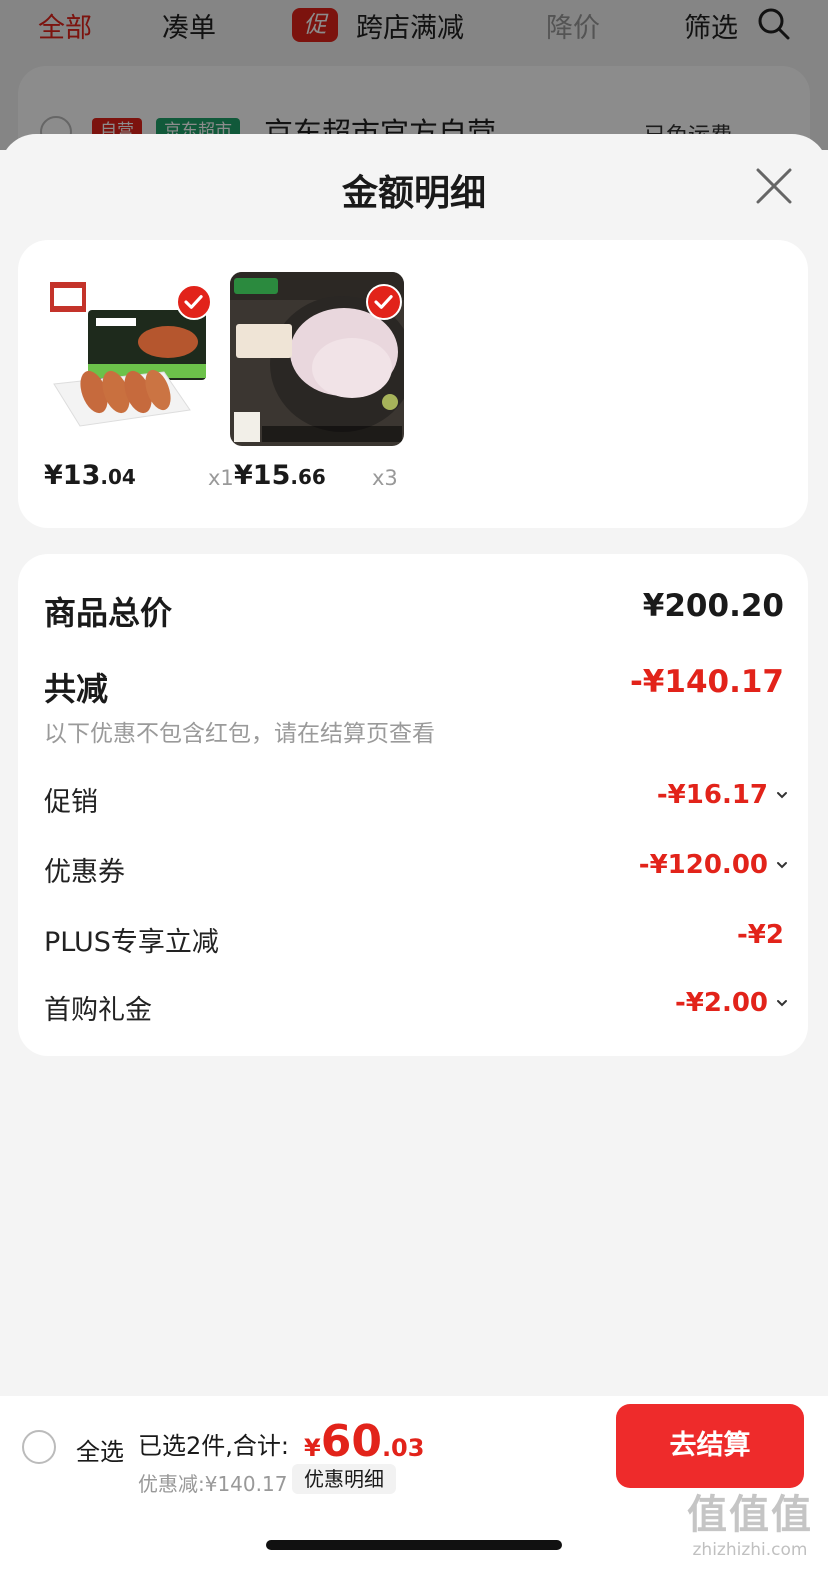 The image size is (828, 1572). I want to click on product-quantity: x1, so click(221, 478).